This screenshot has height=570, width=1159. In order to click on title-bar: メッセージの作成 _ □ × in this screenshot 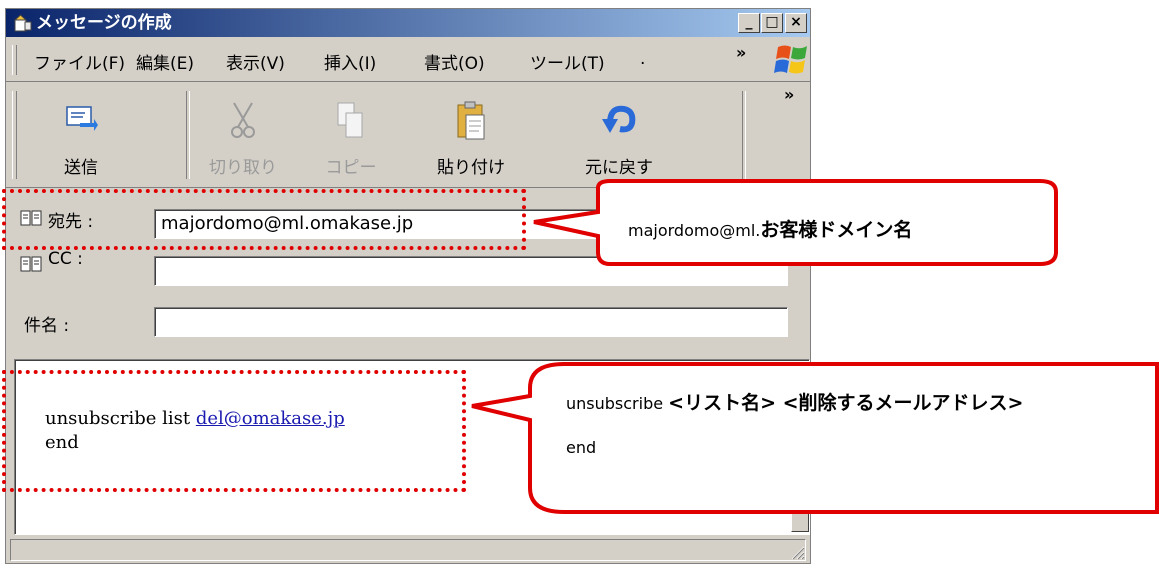, I will do `click(408, 23)`.